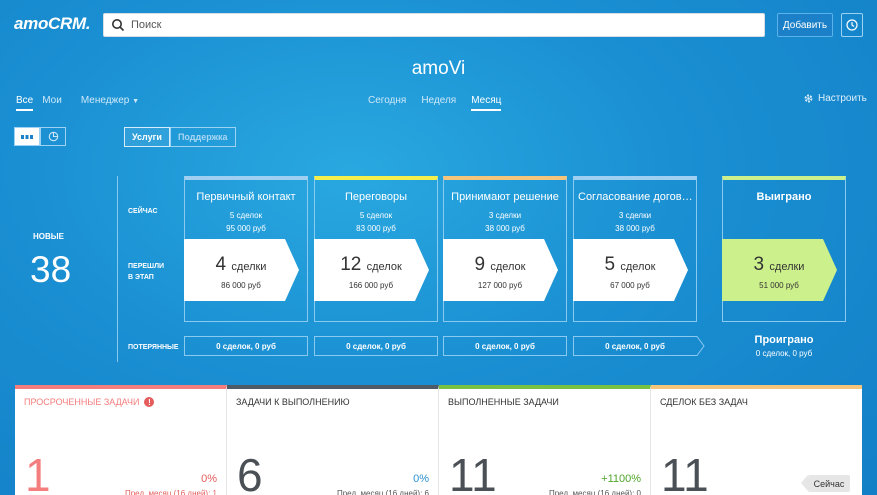 This screenshot has height=495, width=877. I want to click on new-deals-label: НОВЫЕ, so click(48, 236).